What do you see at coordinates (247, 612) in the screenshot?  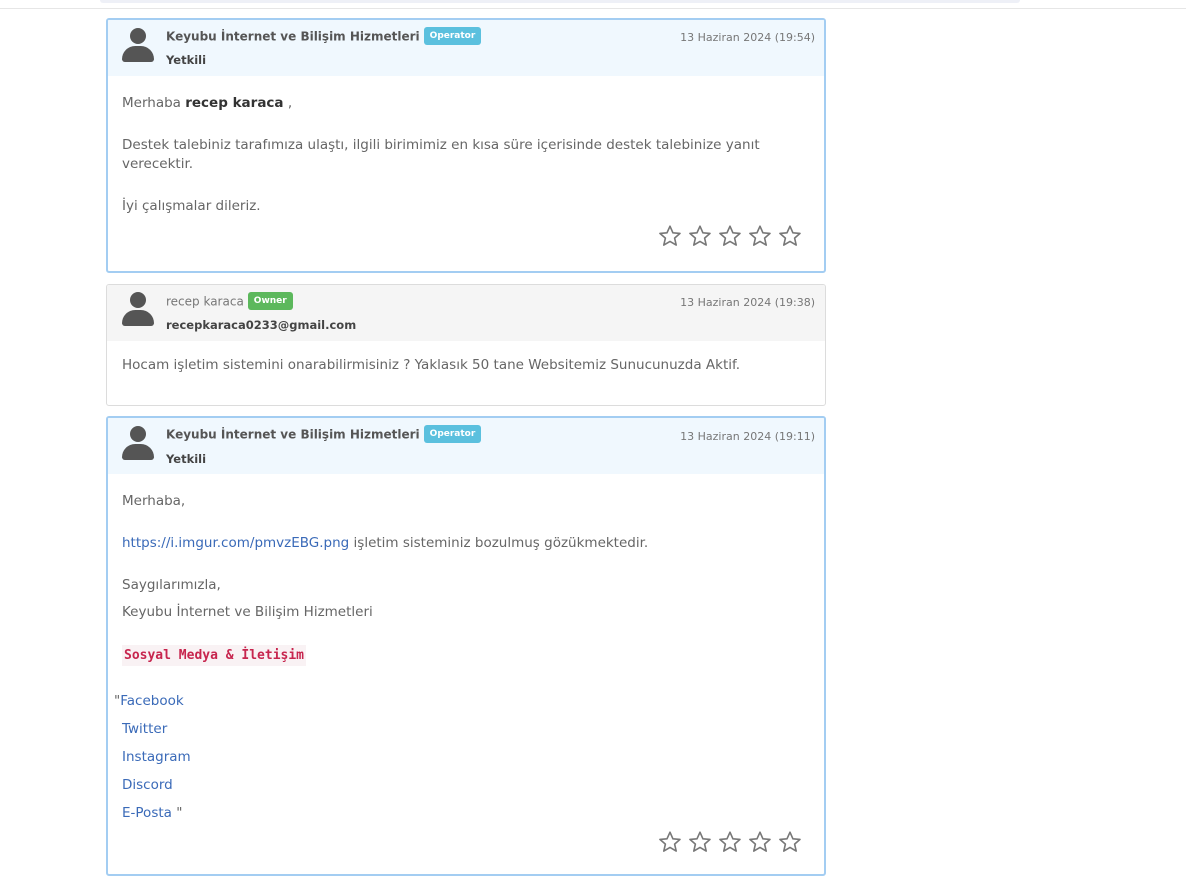 I see `company-name: Keyubu İnternet ve Bilişim Hizmetleri` at bounding box center [247, 612].